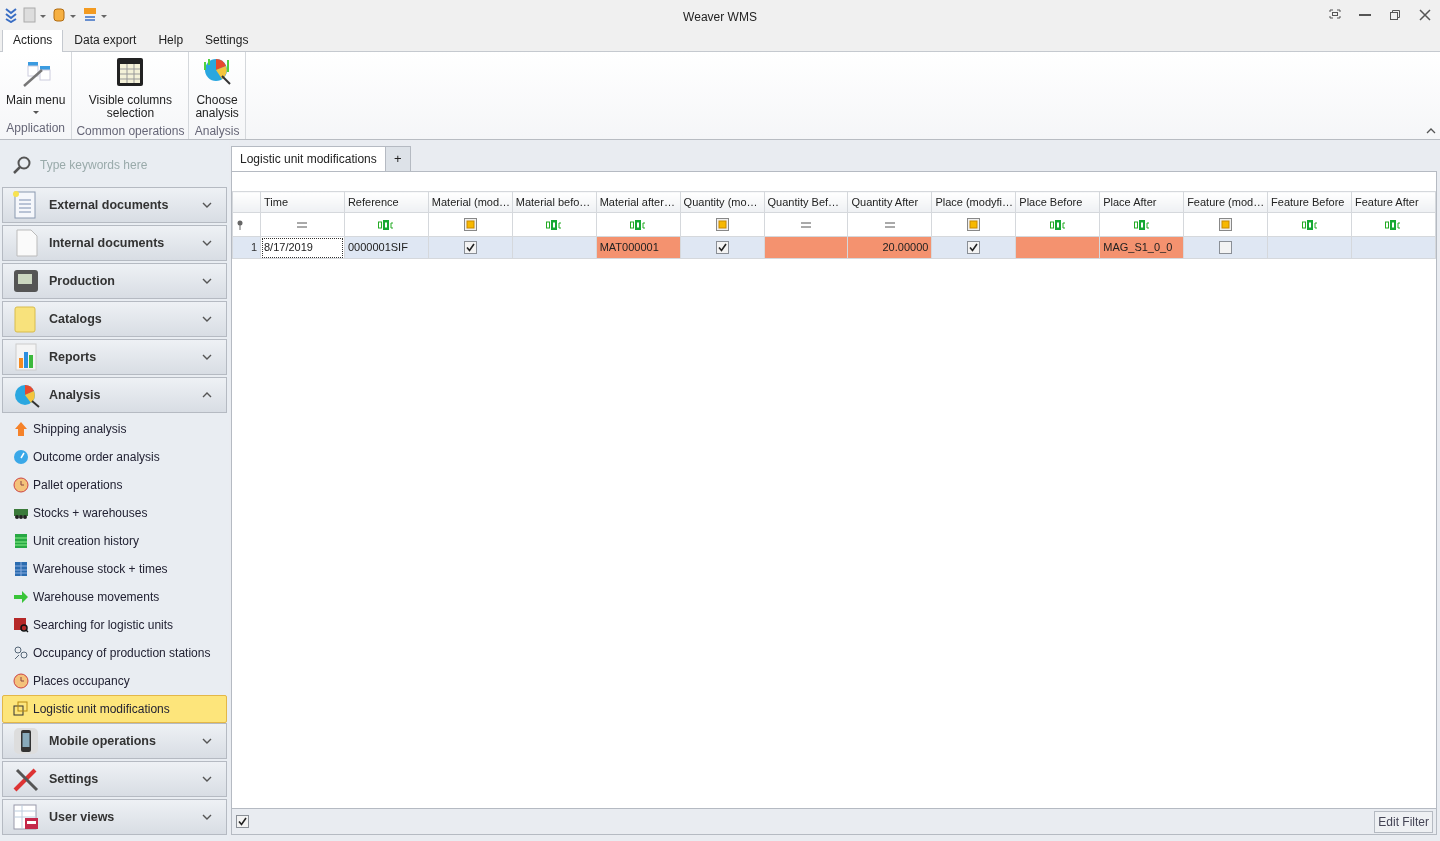 This screenshot has height=841, width=1440. What do you see at coordinates (114, 319) in the screenshot?
I see `sidebar-group-header: Catalogs` at bounding box center [114, 319].